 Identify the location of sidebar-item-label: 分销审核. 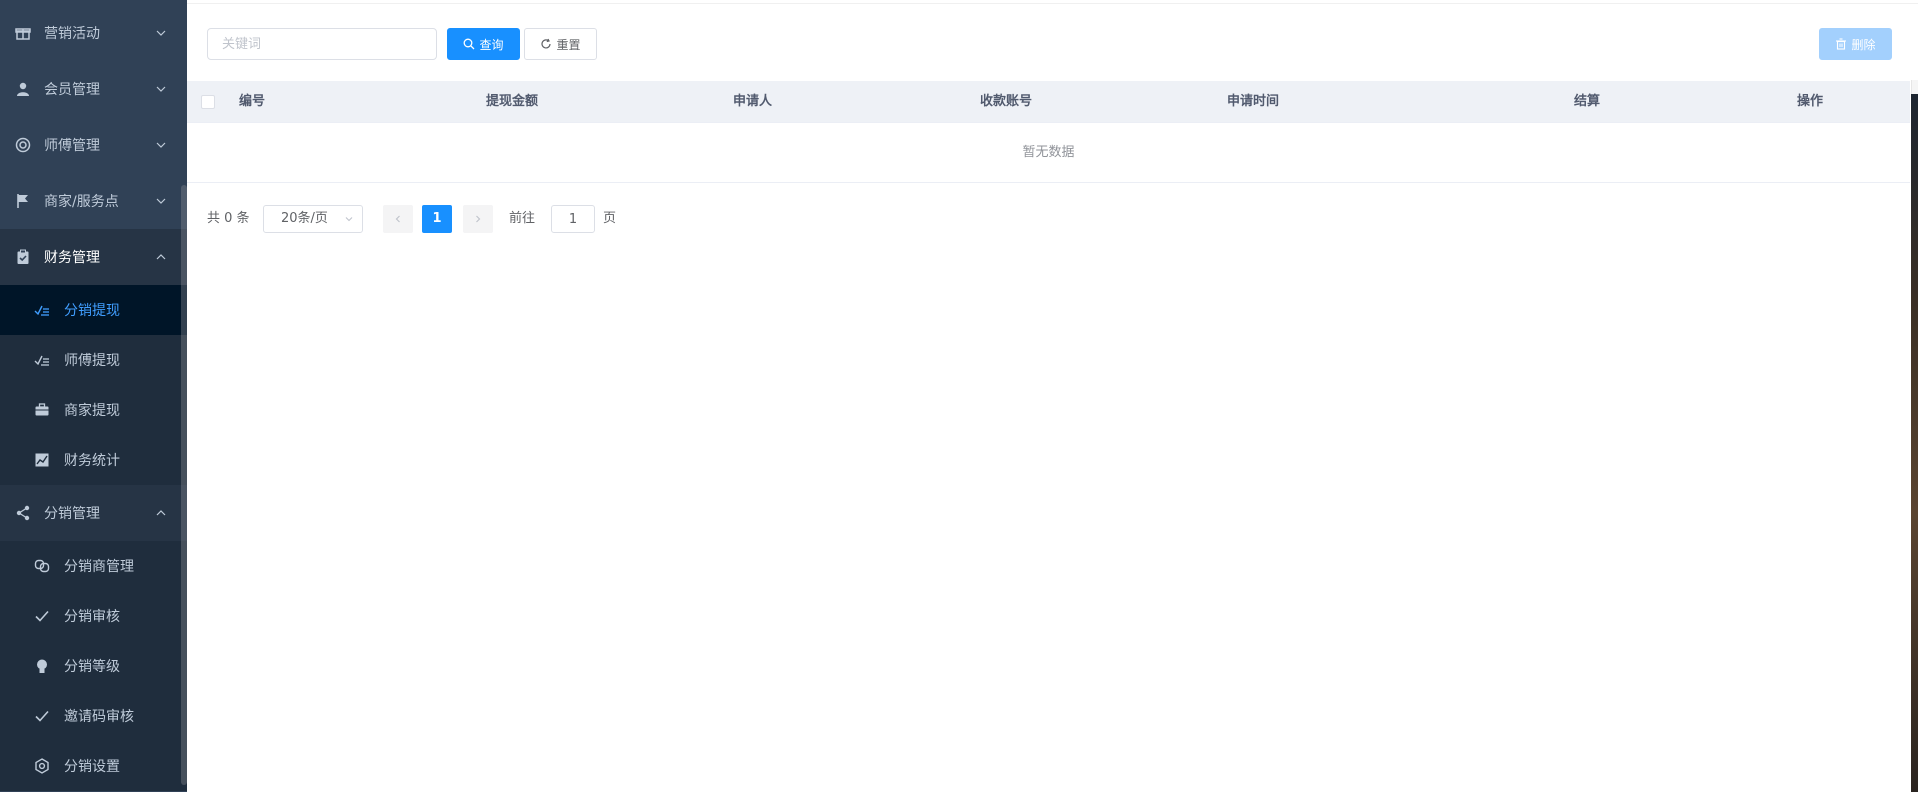
(92, 617).